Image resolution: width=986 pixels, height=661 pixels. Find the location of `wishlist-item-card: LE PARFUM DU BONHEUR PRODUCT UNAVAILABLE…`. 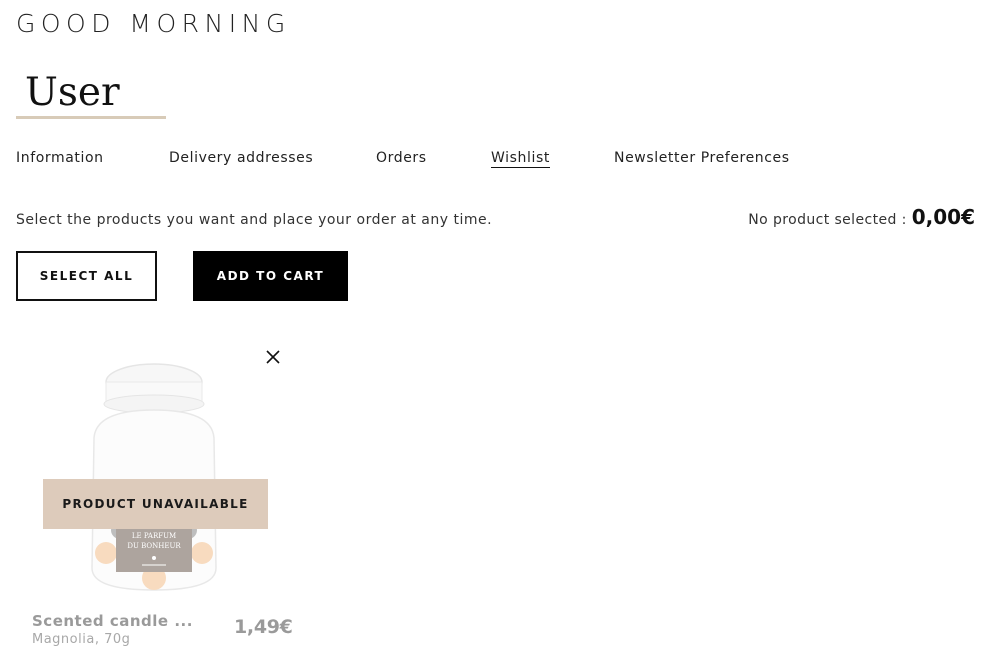

wishlist-item-card: LE PARFUM DU BONHEUR PRODUCT UNAVAILABLE… is located at coordinates (156, 496).